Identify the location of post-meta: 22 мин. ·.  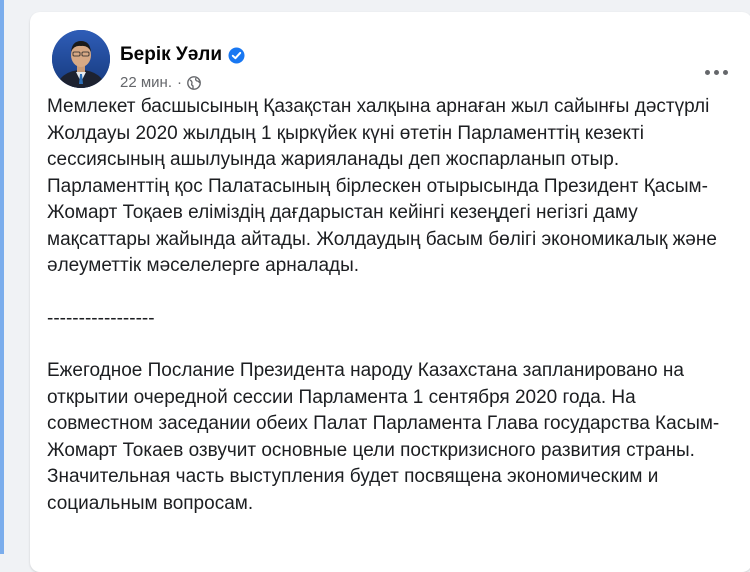
(160, 82).